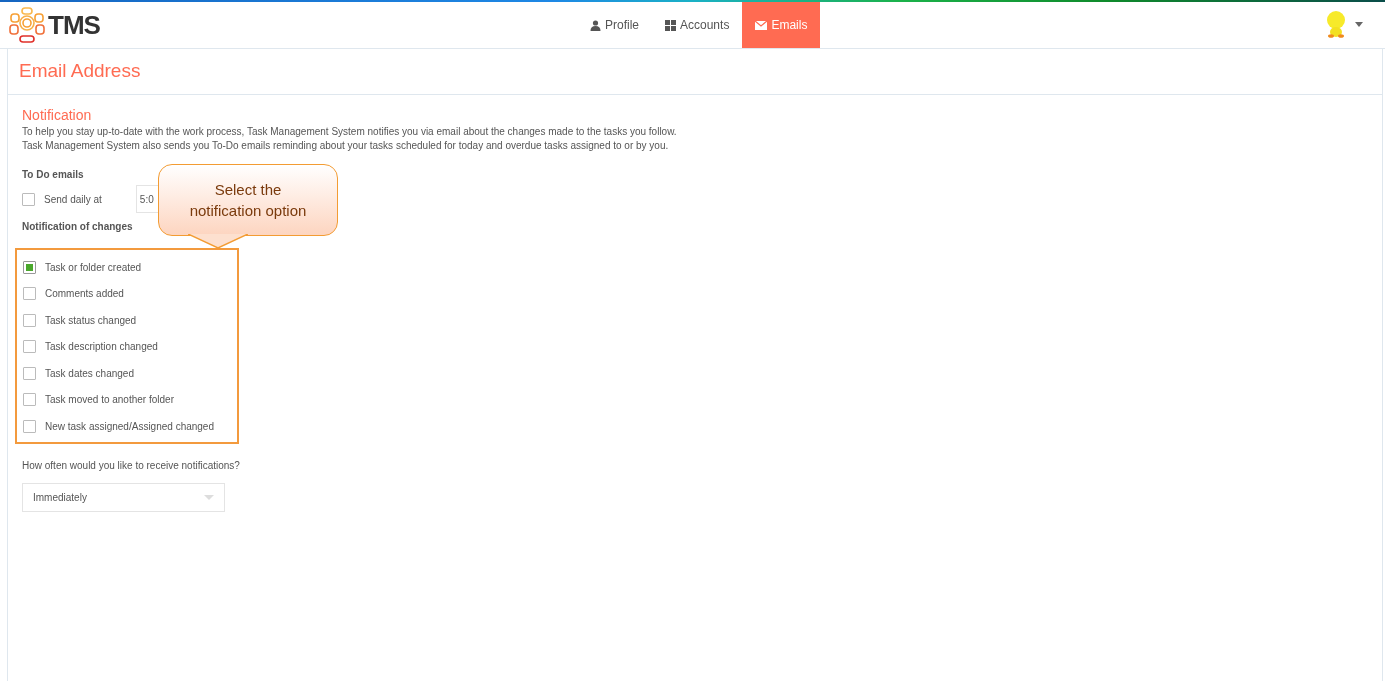 Image resolution: width=1385 pixels, height=682 pixels. What do you see at coordinates (131, 465) in the screenshot?
I see `question-text: How often would you like to receive notifications?` at bounding box center [131, 465].